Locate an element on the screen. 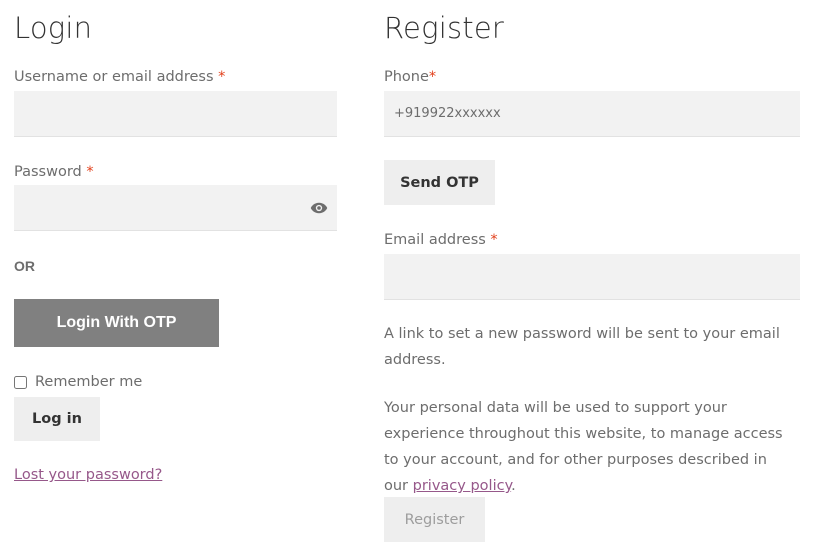  remember-me: Remember me is located at coordinates (78, 382).